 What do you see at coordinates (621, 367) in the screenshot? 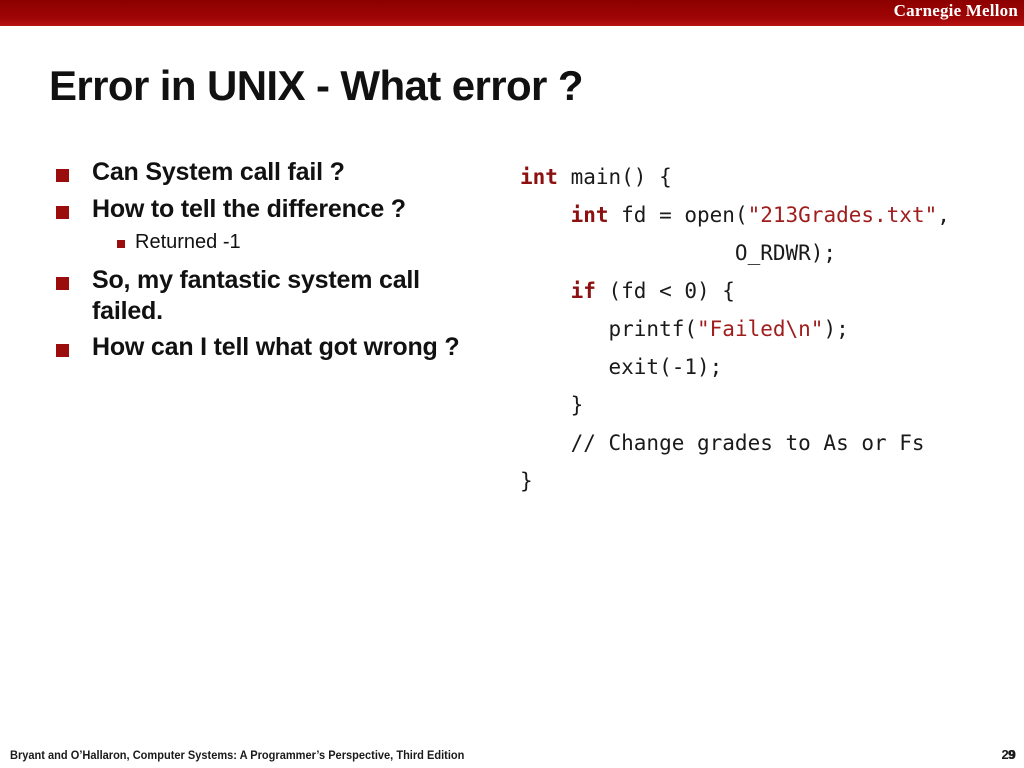
I see `code-text: exit(-1);` at bounding box center [621, 367].